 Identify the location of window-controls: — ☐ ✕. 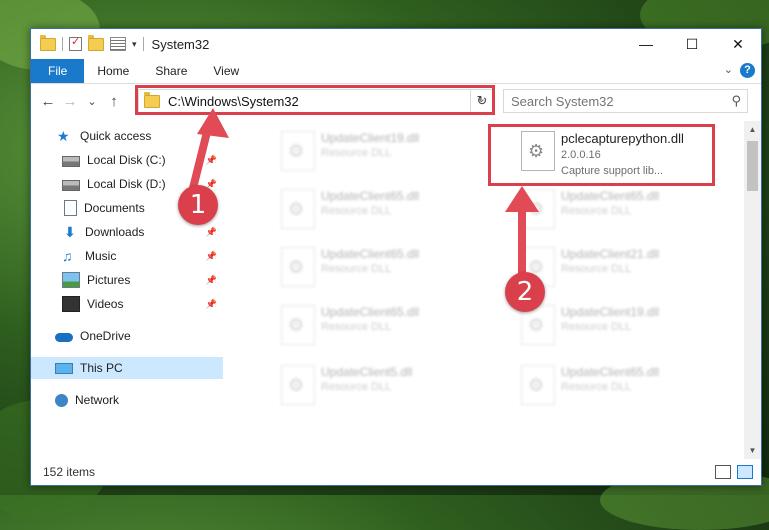
(692, 44).